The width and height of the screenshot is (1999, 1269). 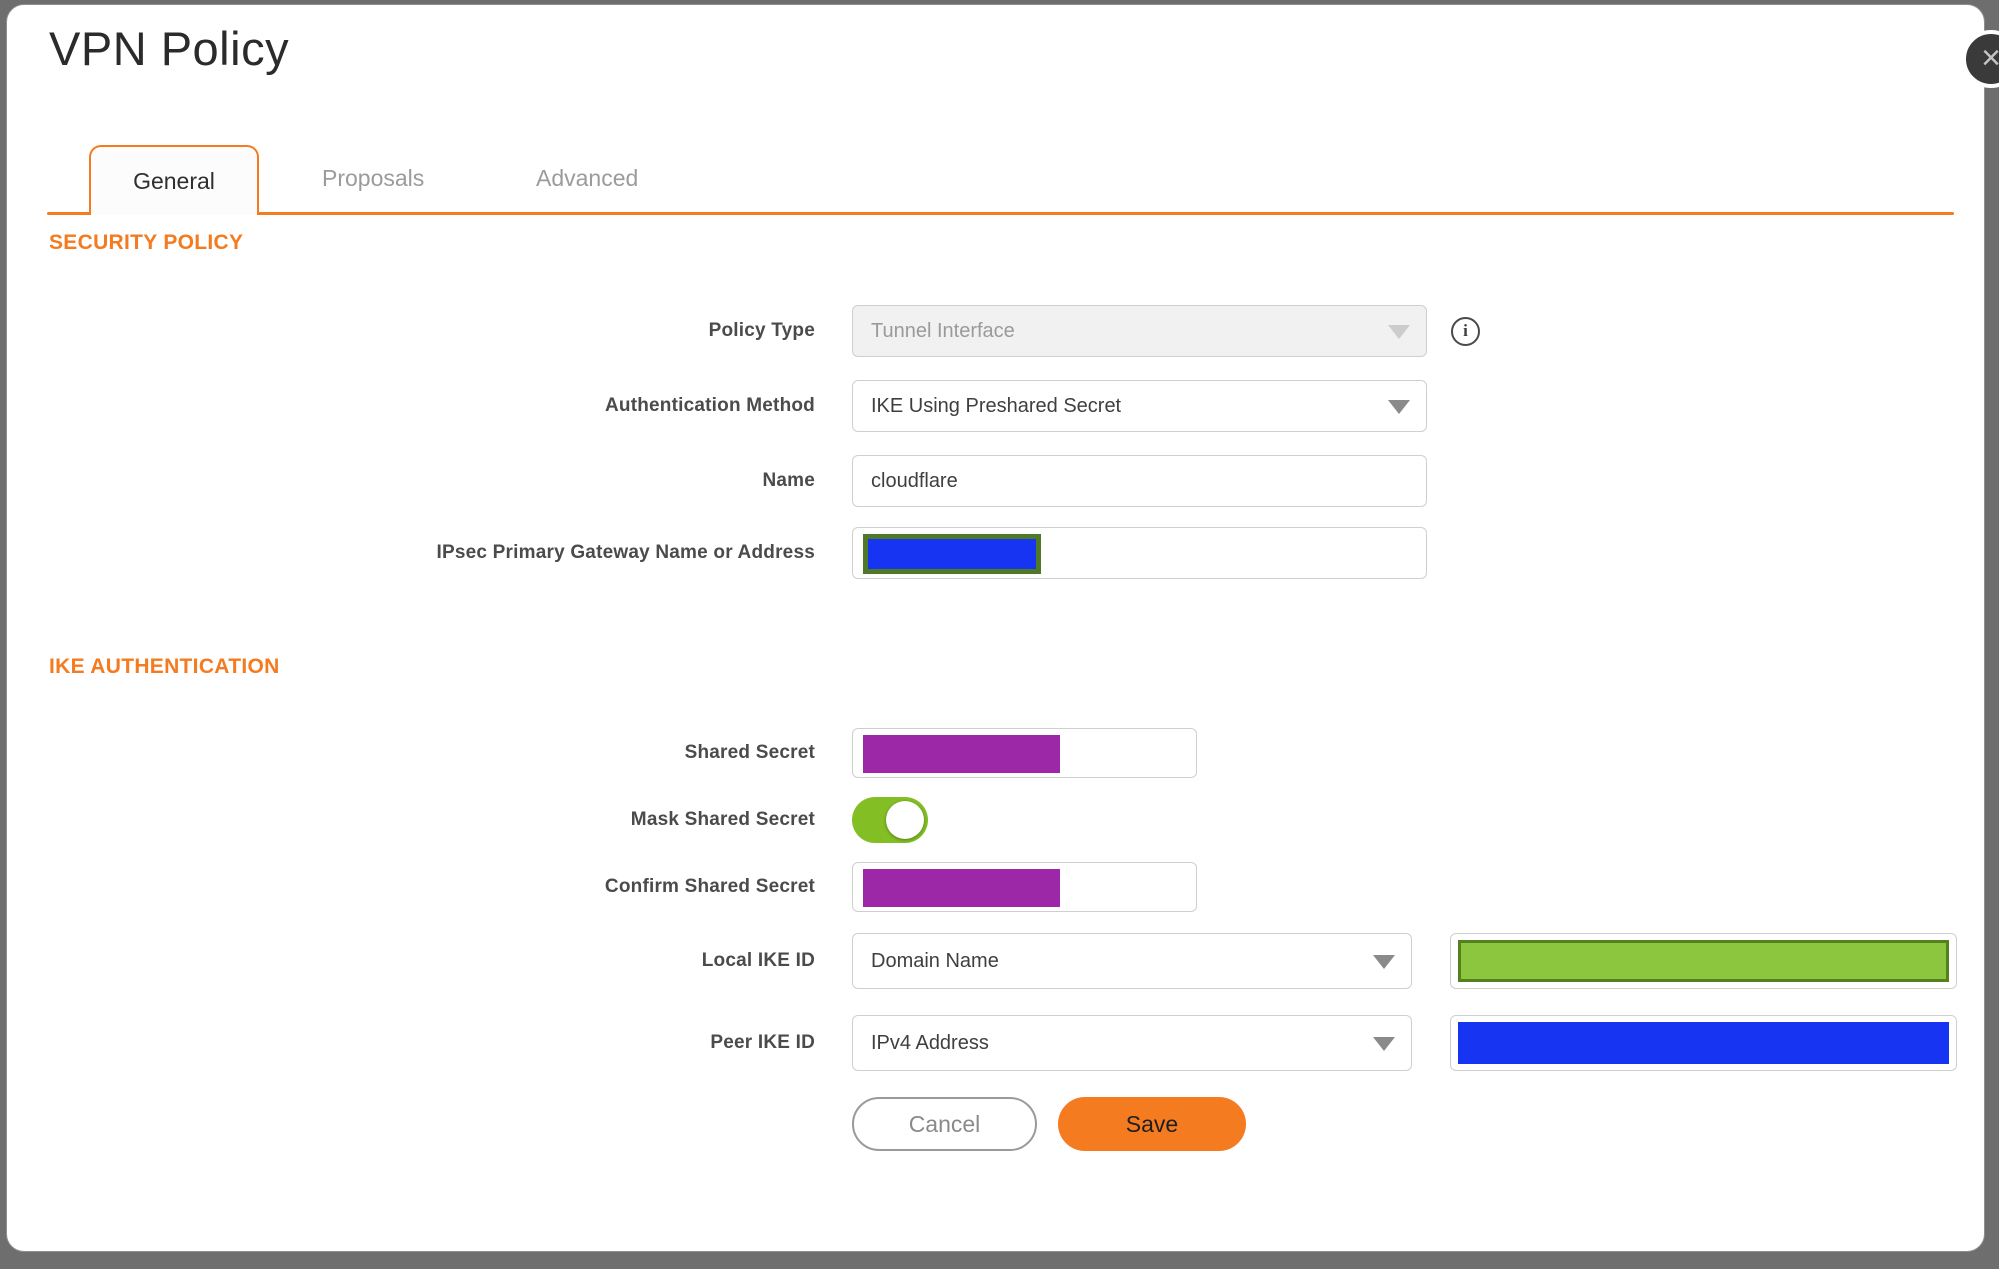 What do you see at coordinates (169, 48) in the screenshot?
I see `page-title: VPN Policy` at bounding box center [169, 48].